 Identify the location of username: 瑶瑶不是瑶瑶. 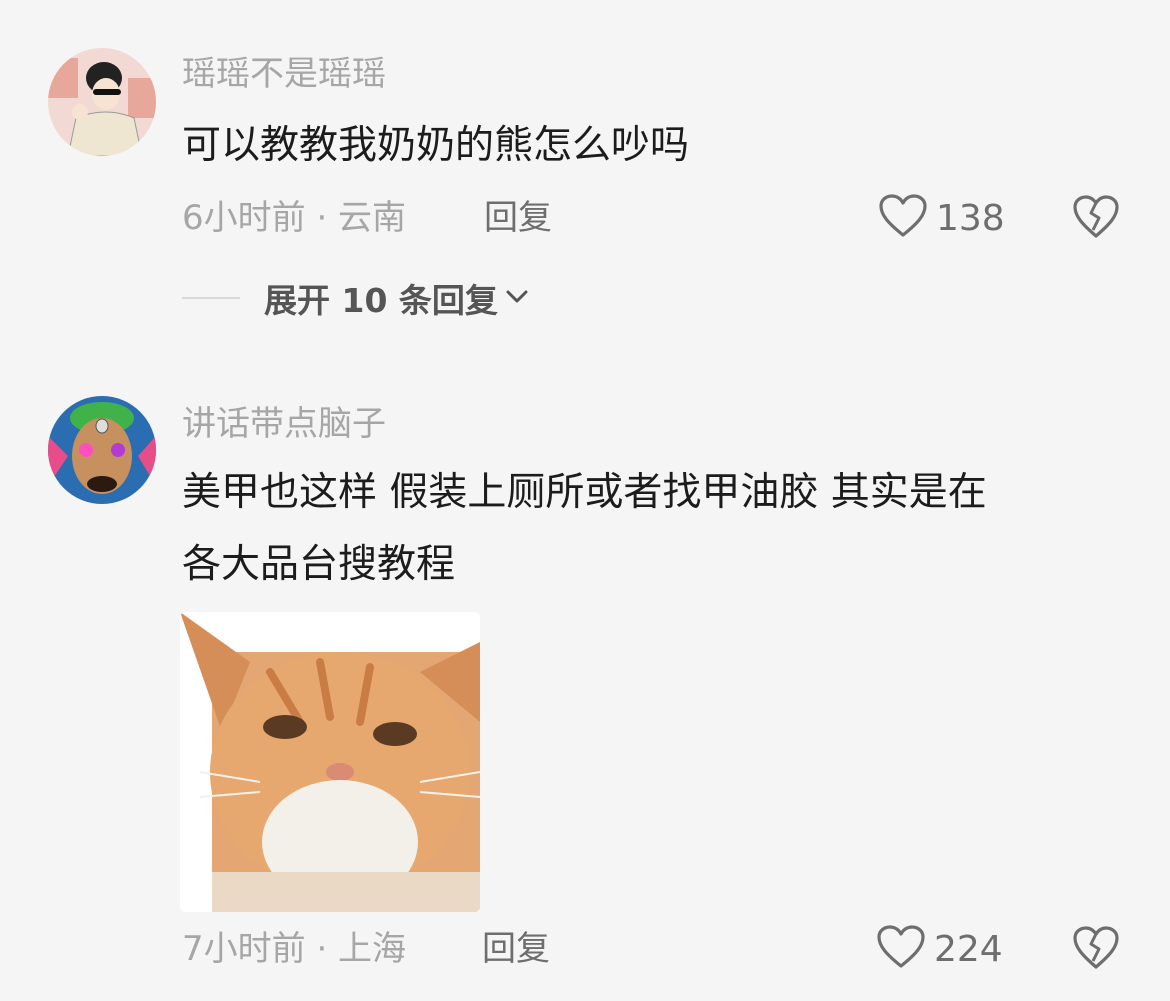
(284, 74).